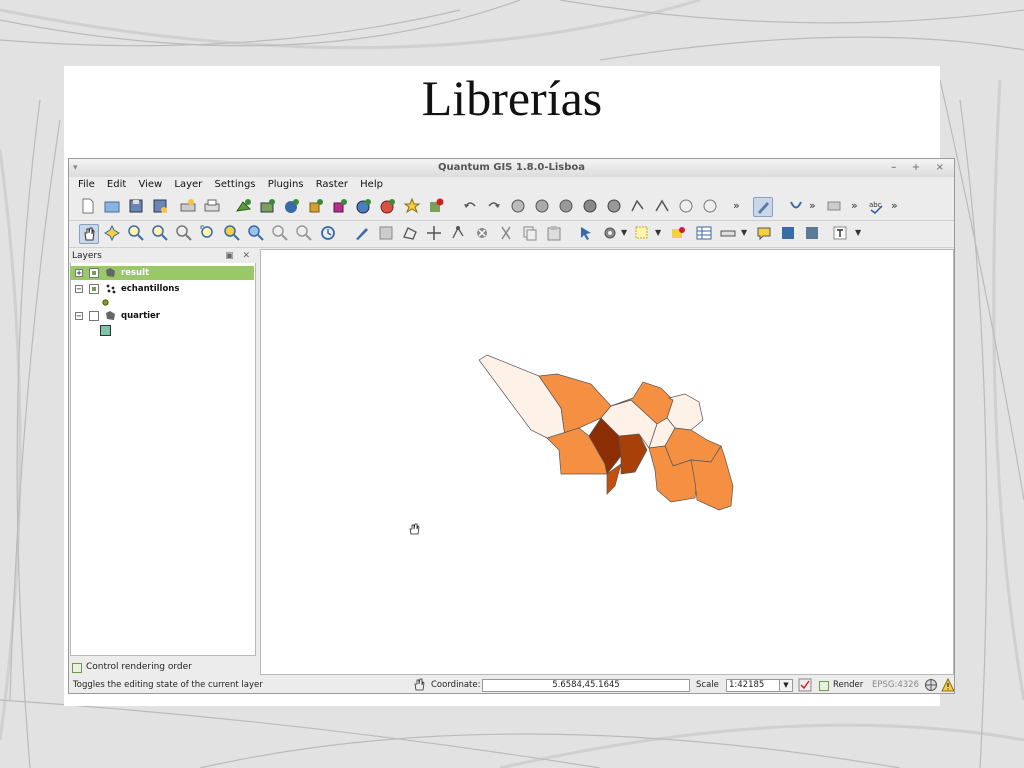 The image size is (1024, 768). I want to click on show-bookmarks-icon, so click(812, 233).